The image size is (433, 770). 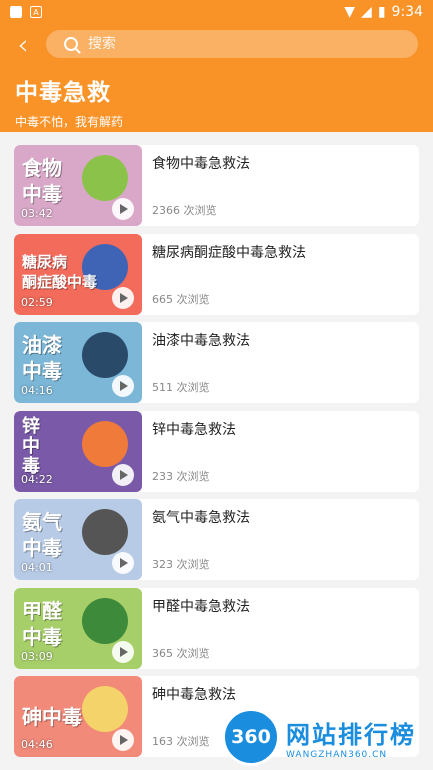 What do you see at coordinates (381, 12) in the screenshot?
I see `battery-icon: ▮` at bounding box center [381, 12].